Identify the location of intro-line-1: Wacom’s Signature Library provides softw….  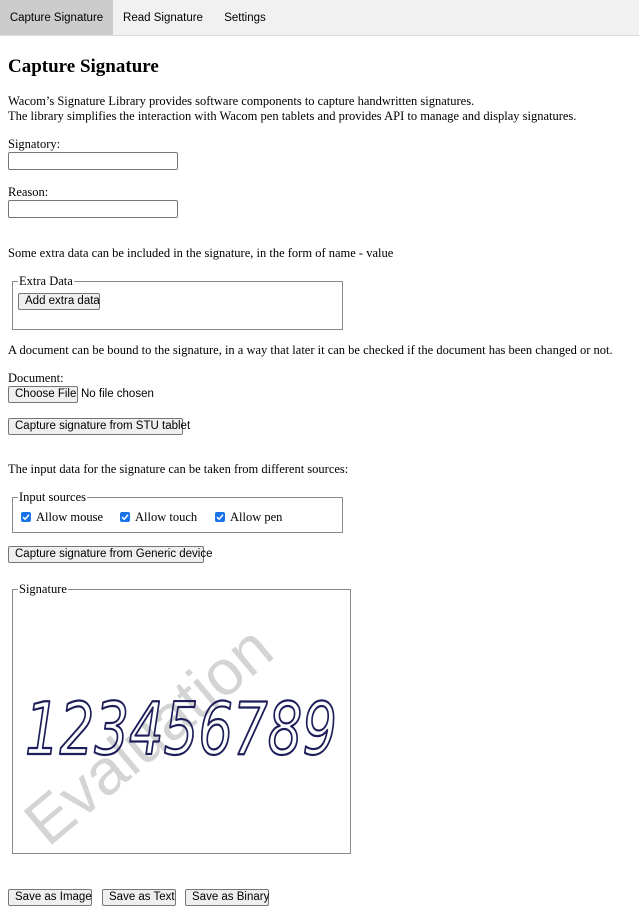
(241, 101).